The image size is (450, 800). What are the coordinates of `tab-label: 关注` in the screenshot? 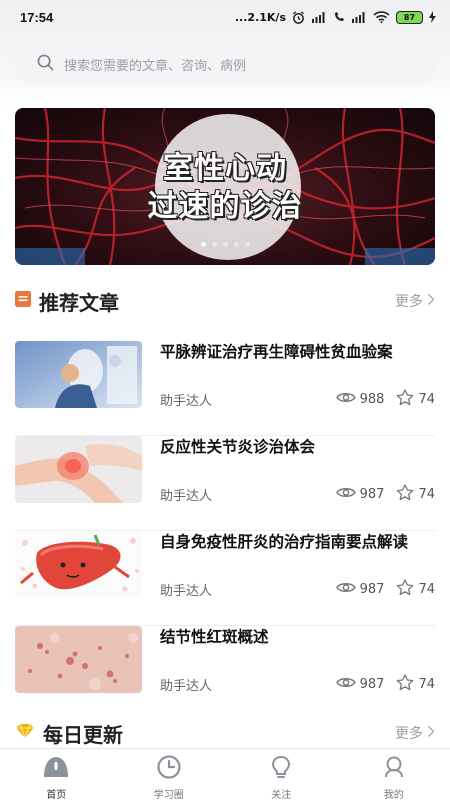 It's located at (281, 795).